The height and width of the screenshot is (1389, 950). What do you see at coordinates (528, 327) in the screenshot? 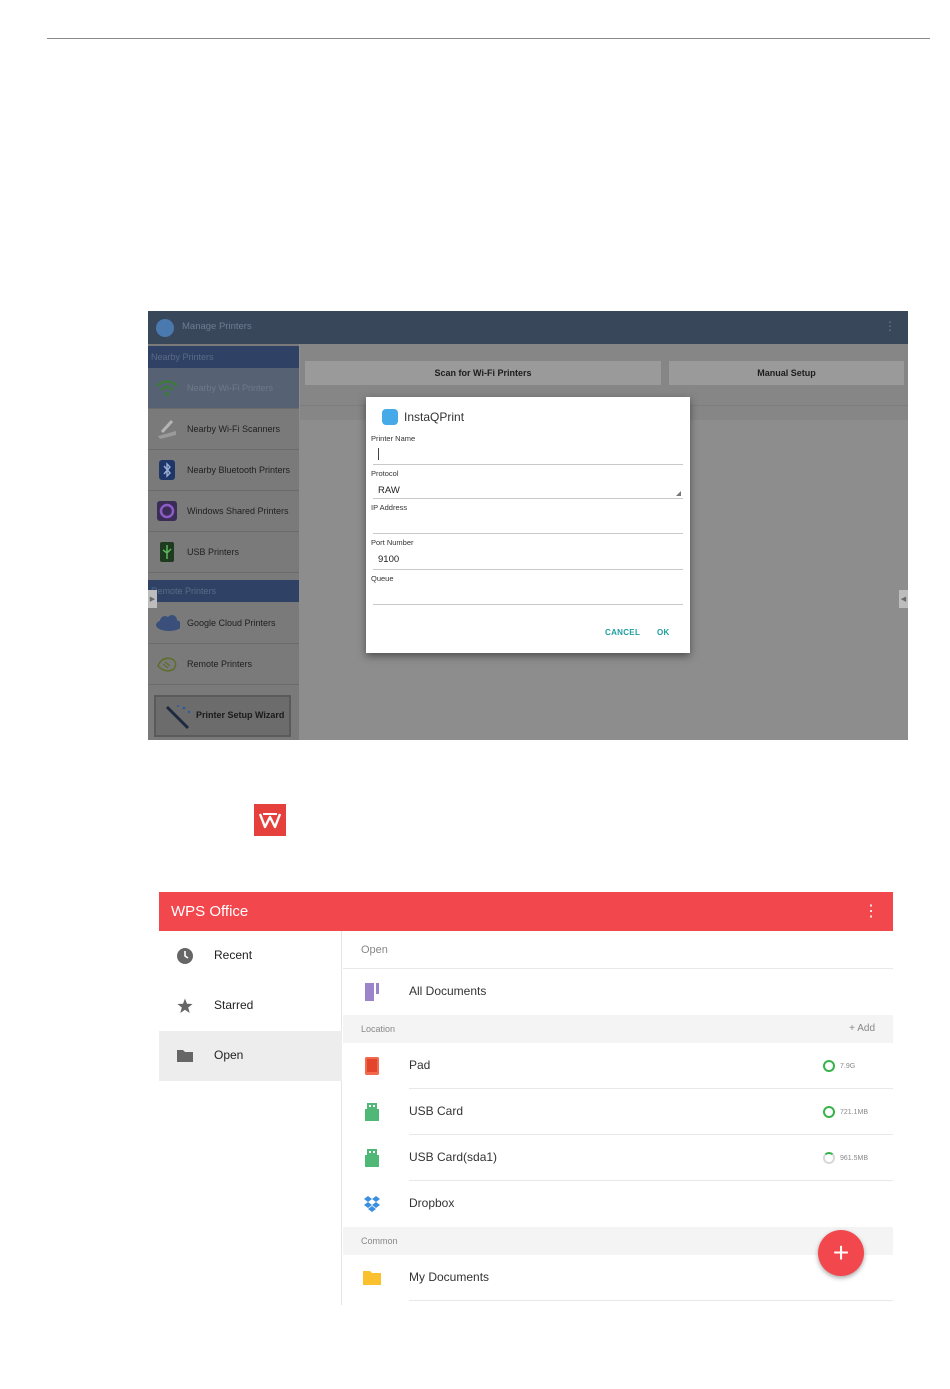
I see `app-bar: Manage Printers ⋮` at bounding box center [528, 327].